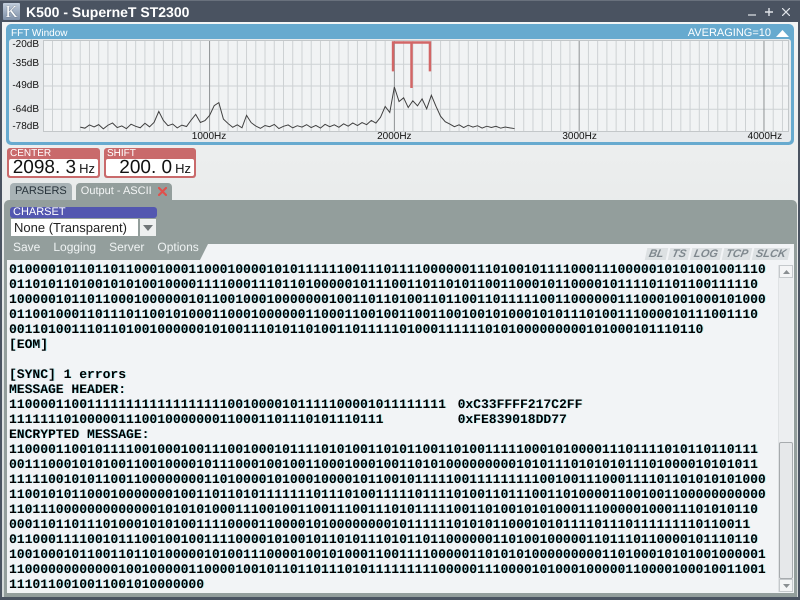 This screenshot has height=600, width=800. I want to click on menu-item: Options, so click(178, 247).